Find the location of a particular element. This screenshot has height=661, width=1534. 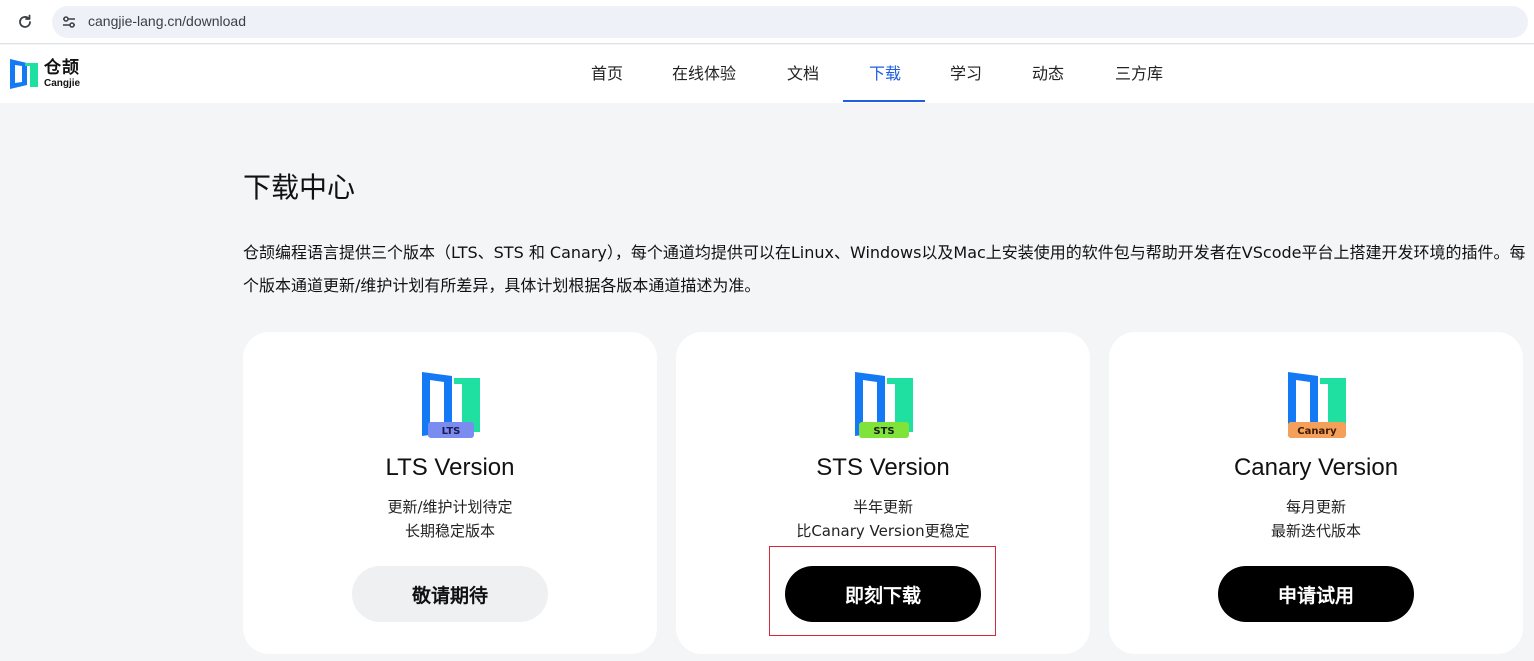

coming-soon-button: 敬请期待 is located at coordinates (450, 594).